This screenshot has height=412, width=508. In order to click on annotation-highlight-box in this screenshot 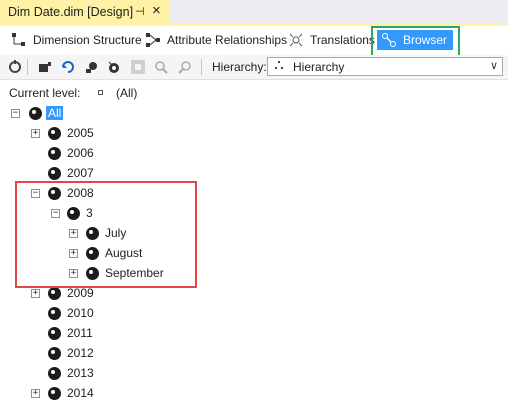, I will do `click(106, 234)`.